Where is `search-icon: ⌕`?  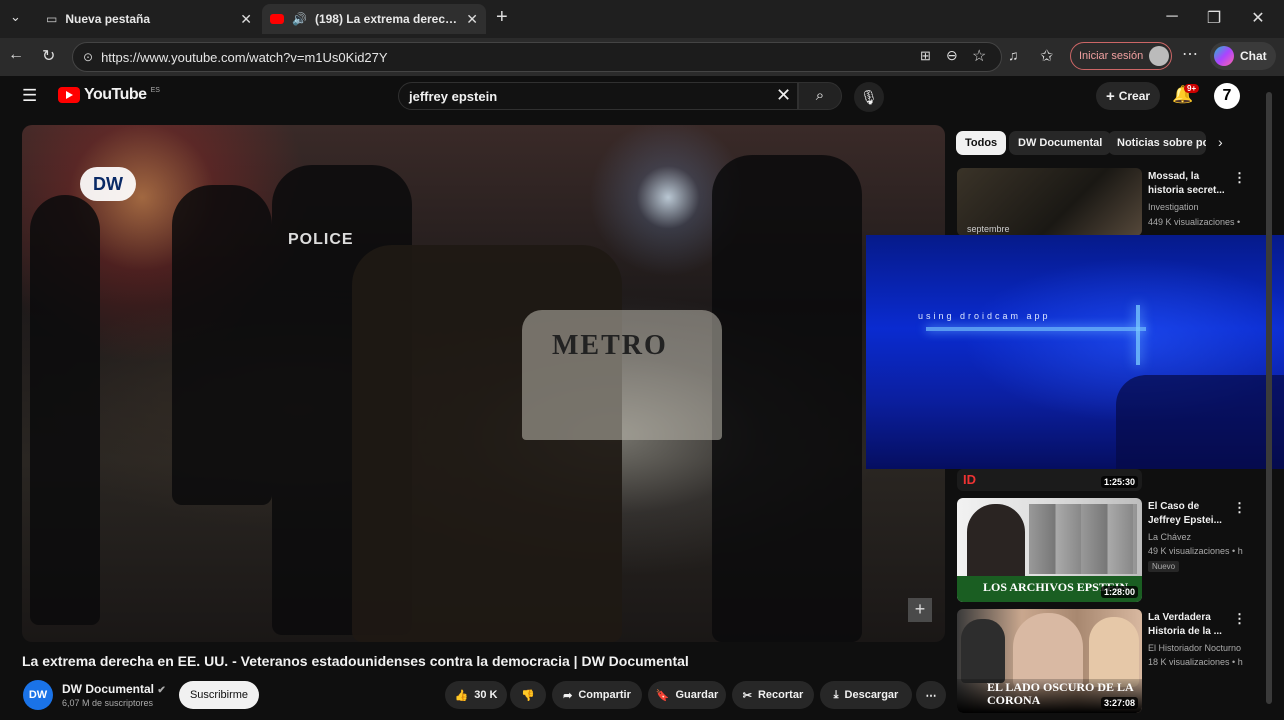
search-icon: ⌕ is located at coordinates (820, 95).